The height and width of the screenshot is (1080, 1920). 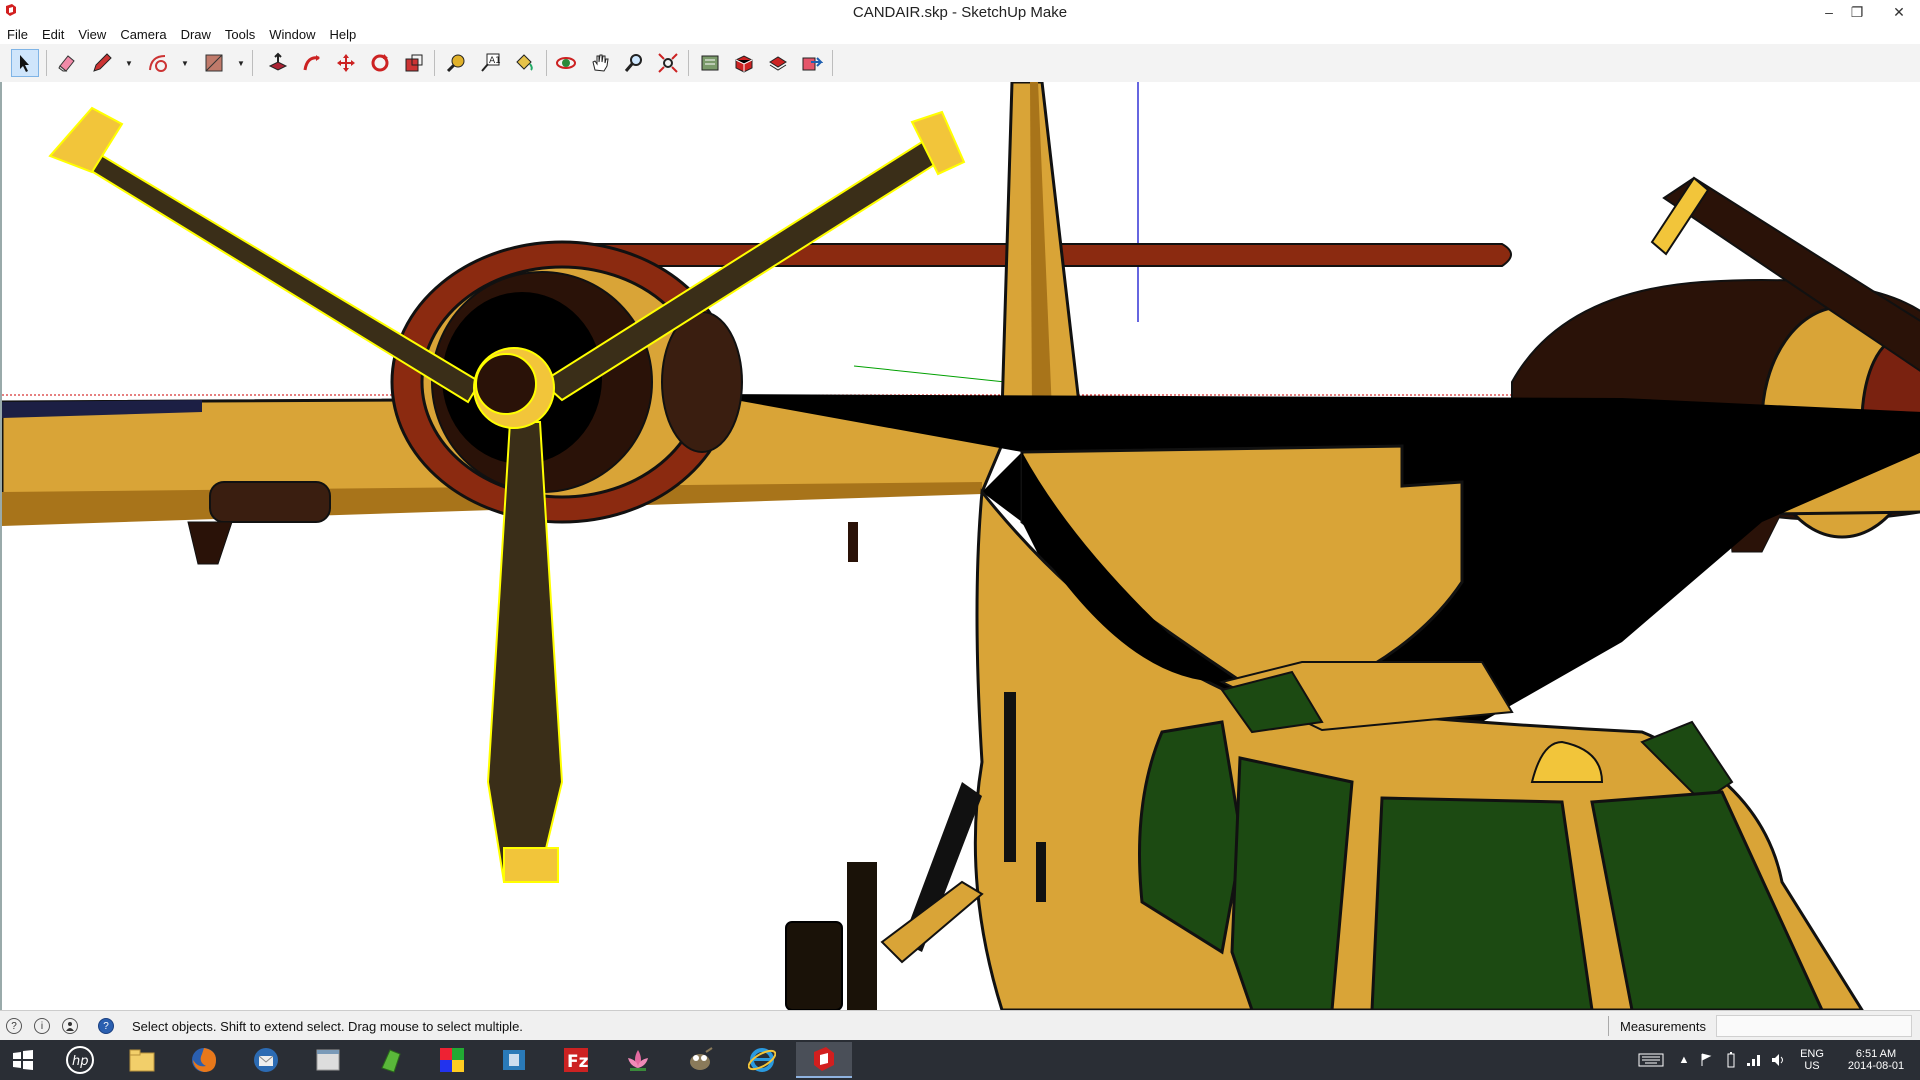 I want to click on arc-tool-dropdown: ▼, so click(x=185, y=63).